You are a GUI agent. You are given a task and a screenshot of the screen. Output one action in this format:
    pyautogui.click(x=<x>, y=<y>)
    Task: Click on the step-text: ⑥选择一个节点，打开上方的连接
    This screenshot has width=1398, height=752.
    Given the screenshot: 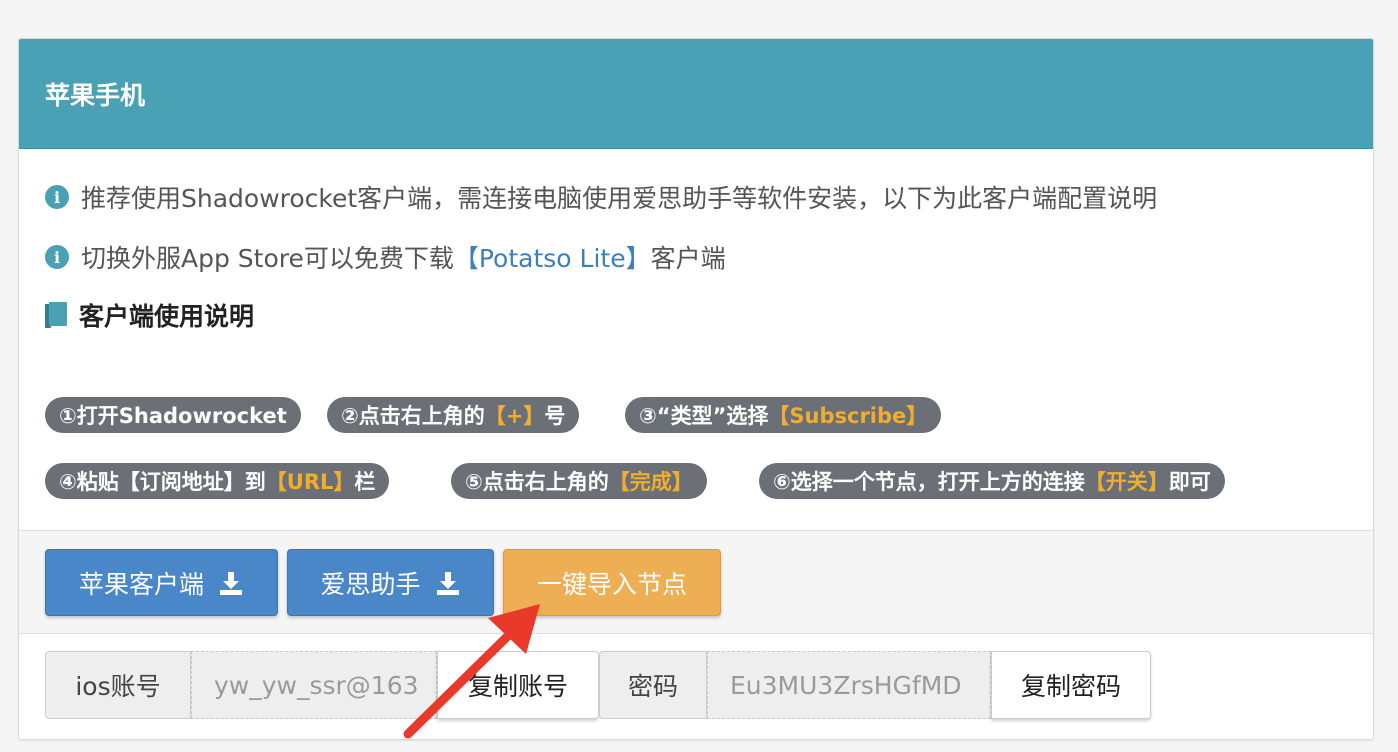 What is the action you would take?
    pyautogui.click(x=929, y=482)
    